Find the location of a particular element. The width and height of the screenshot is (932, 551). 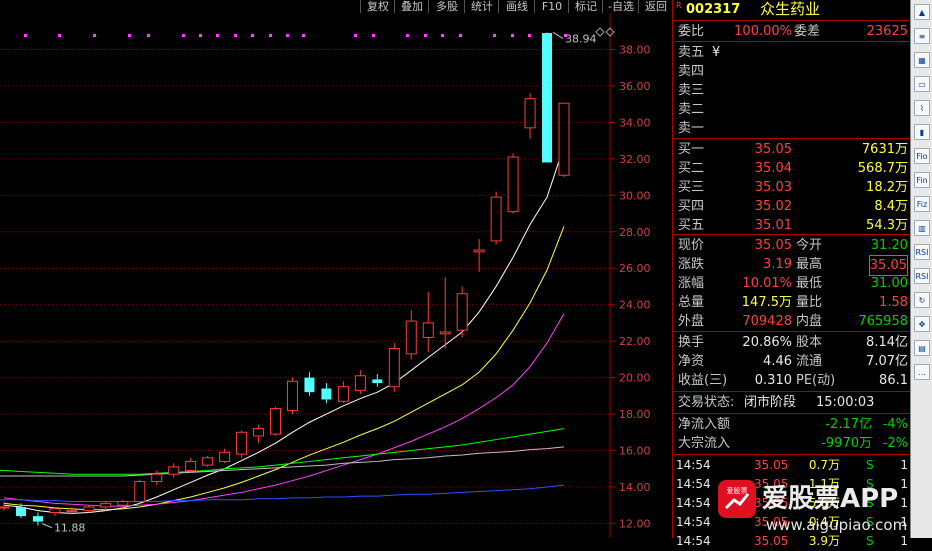

weibi-value: 100.00% is located at coordinates (763, 31).